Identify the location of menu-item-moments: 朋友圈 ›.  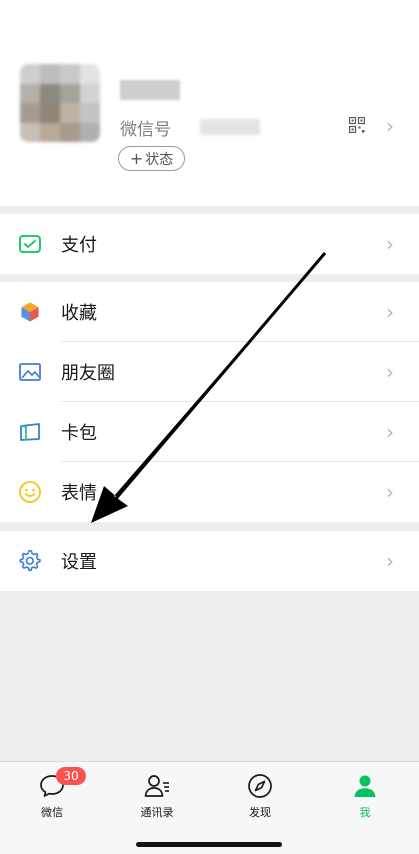
(209, 372).